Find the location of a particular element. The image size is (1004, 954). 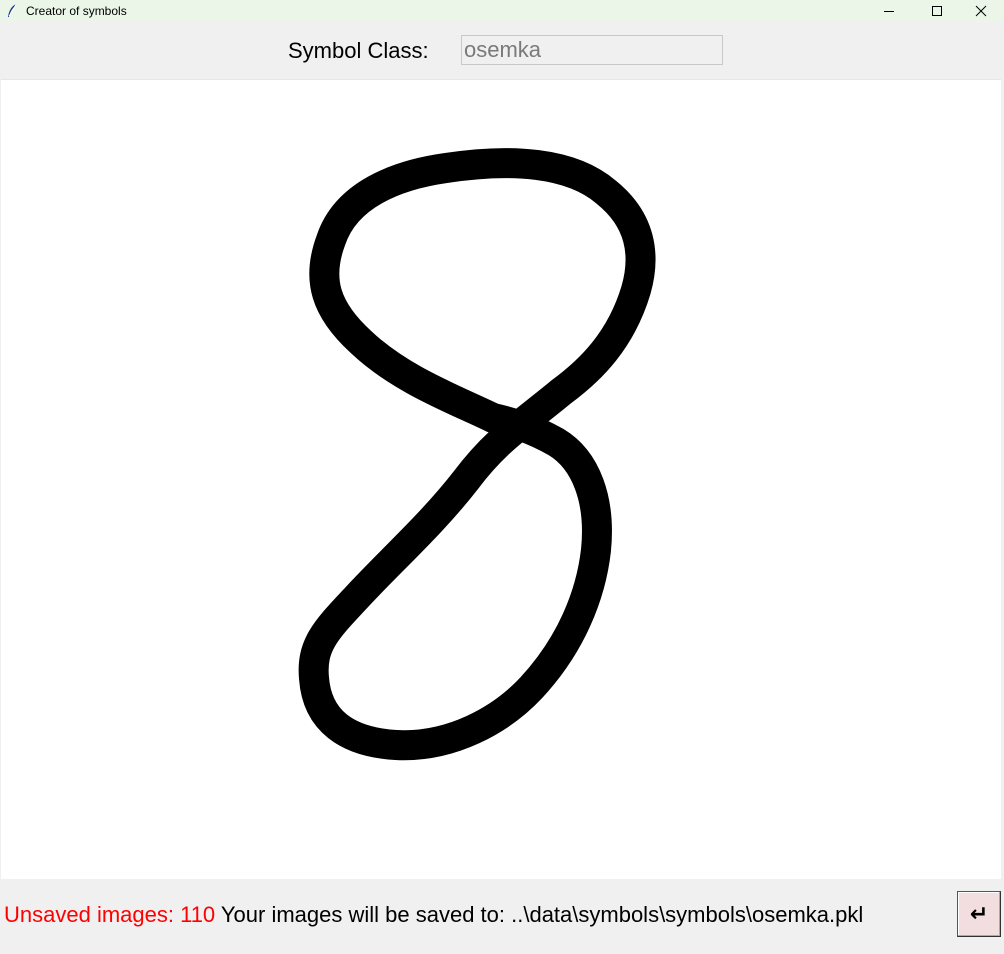

maximize-icon is located at coordinates (937, 11).